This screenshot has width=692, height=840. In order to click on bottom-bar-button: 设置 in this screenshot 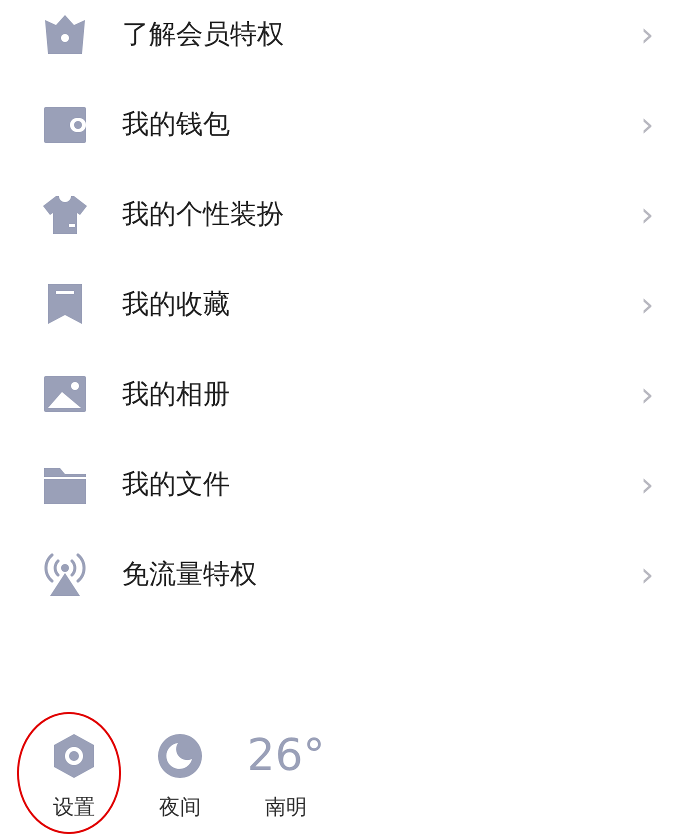, I will do `click(74, 773)`.